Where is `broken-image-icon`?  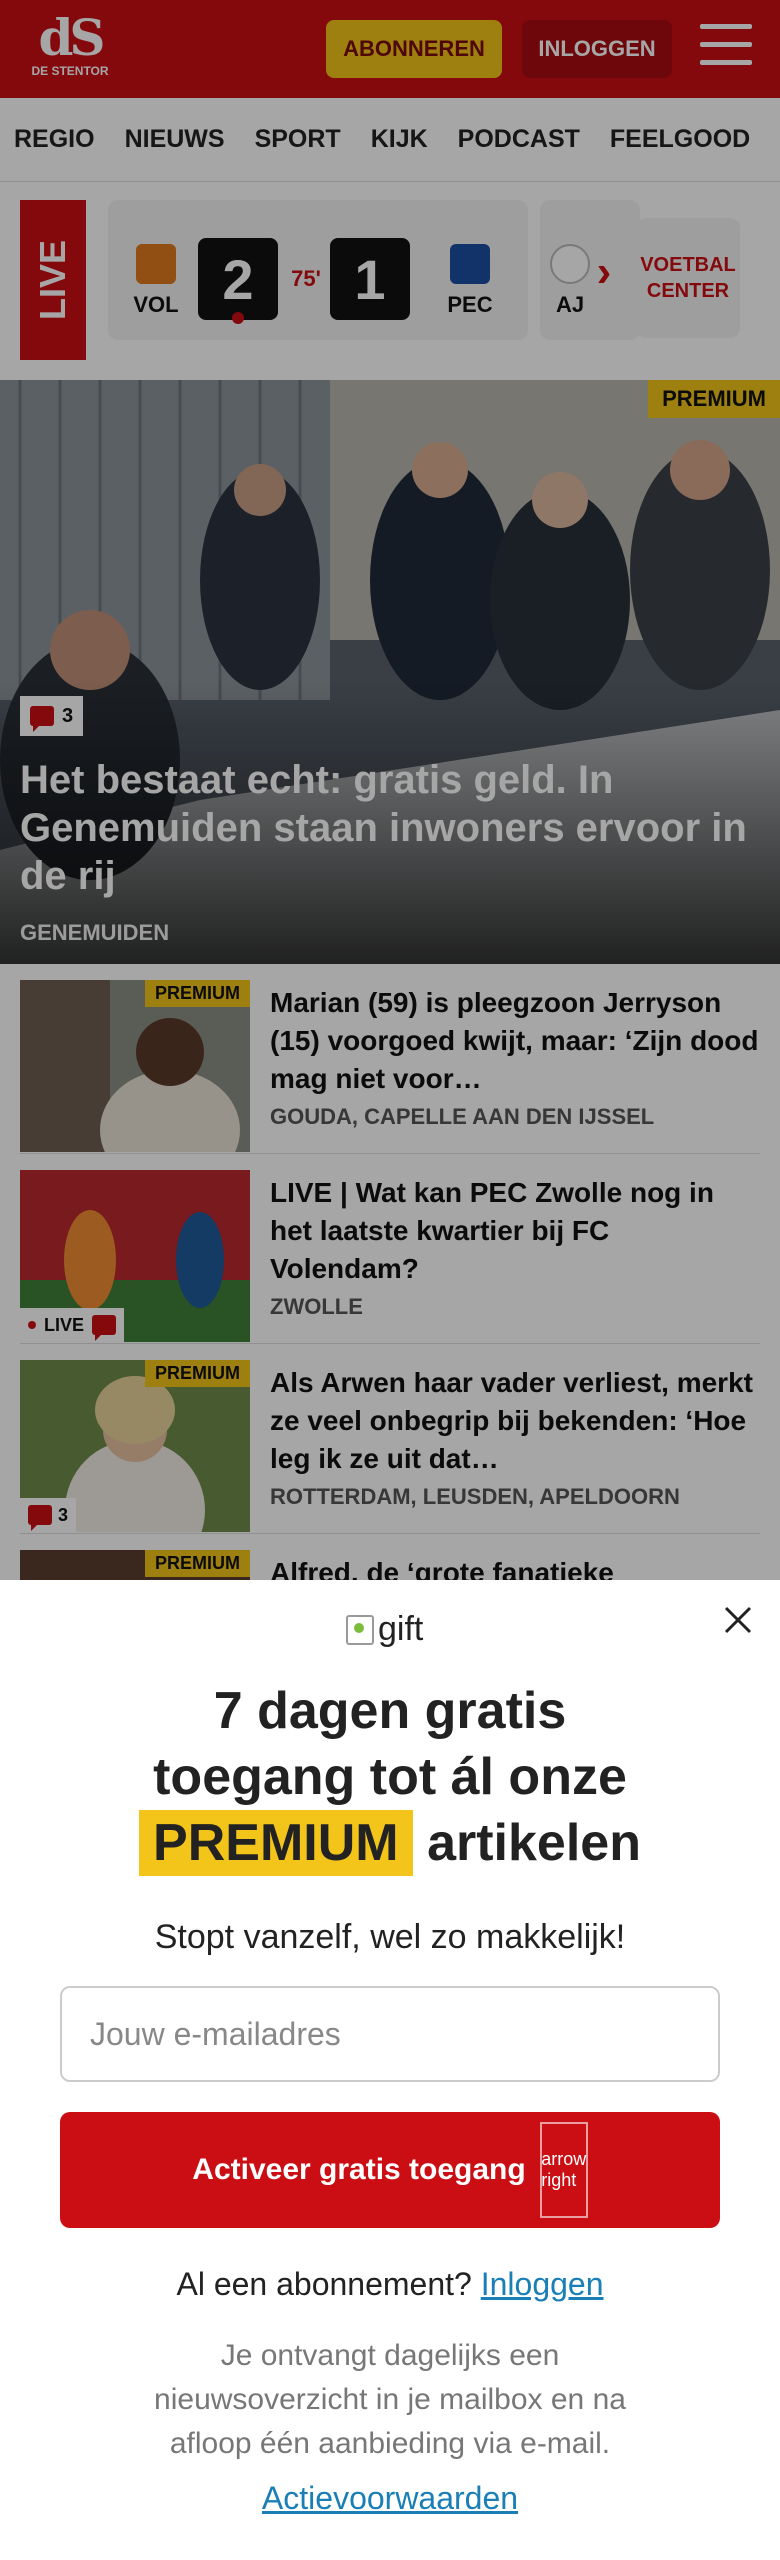
broken-image-icon is located at coordinates (360, 1629).